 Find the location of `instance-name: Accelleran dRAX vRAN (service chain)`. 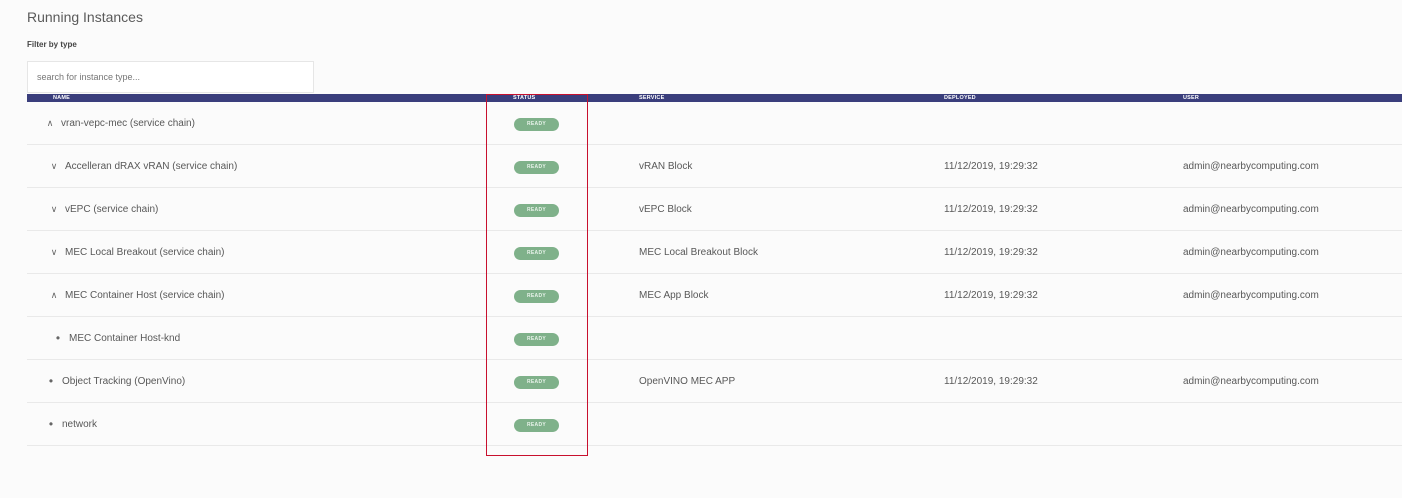

instance-name: Accelleran dRAX vRAN (service chain) is located at coordinates (151, 166).